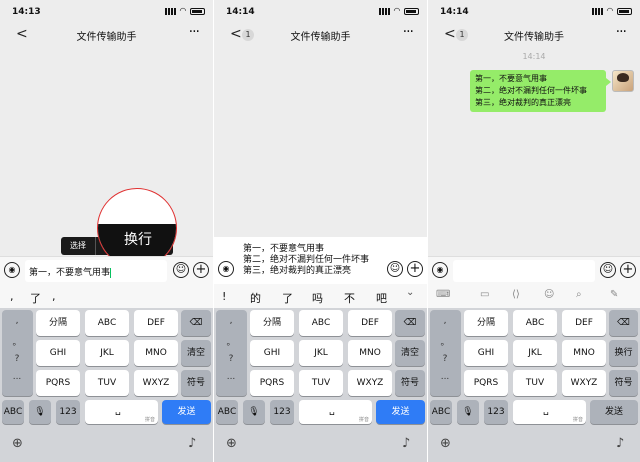  Describe the element at coordinates (516, 294) in the screenshot. I see `cursor-move-icon: ⟨⟩` at that location.